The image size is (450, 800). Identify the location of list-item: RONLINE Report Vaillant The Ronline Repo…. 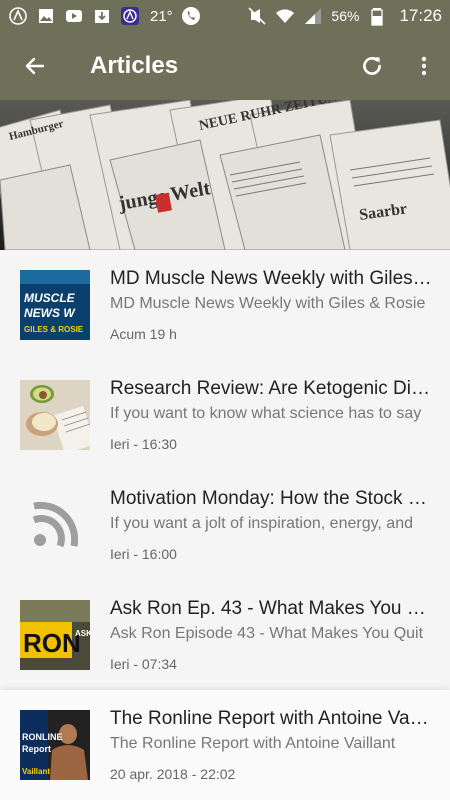
(225, 745).